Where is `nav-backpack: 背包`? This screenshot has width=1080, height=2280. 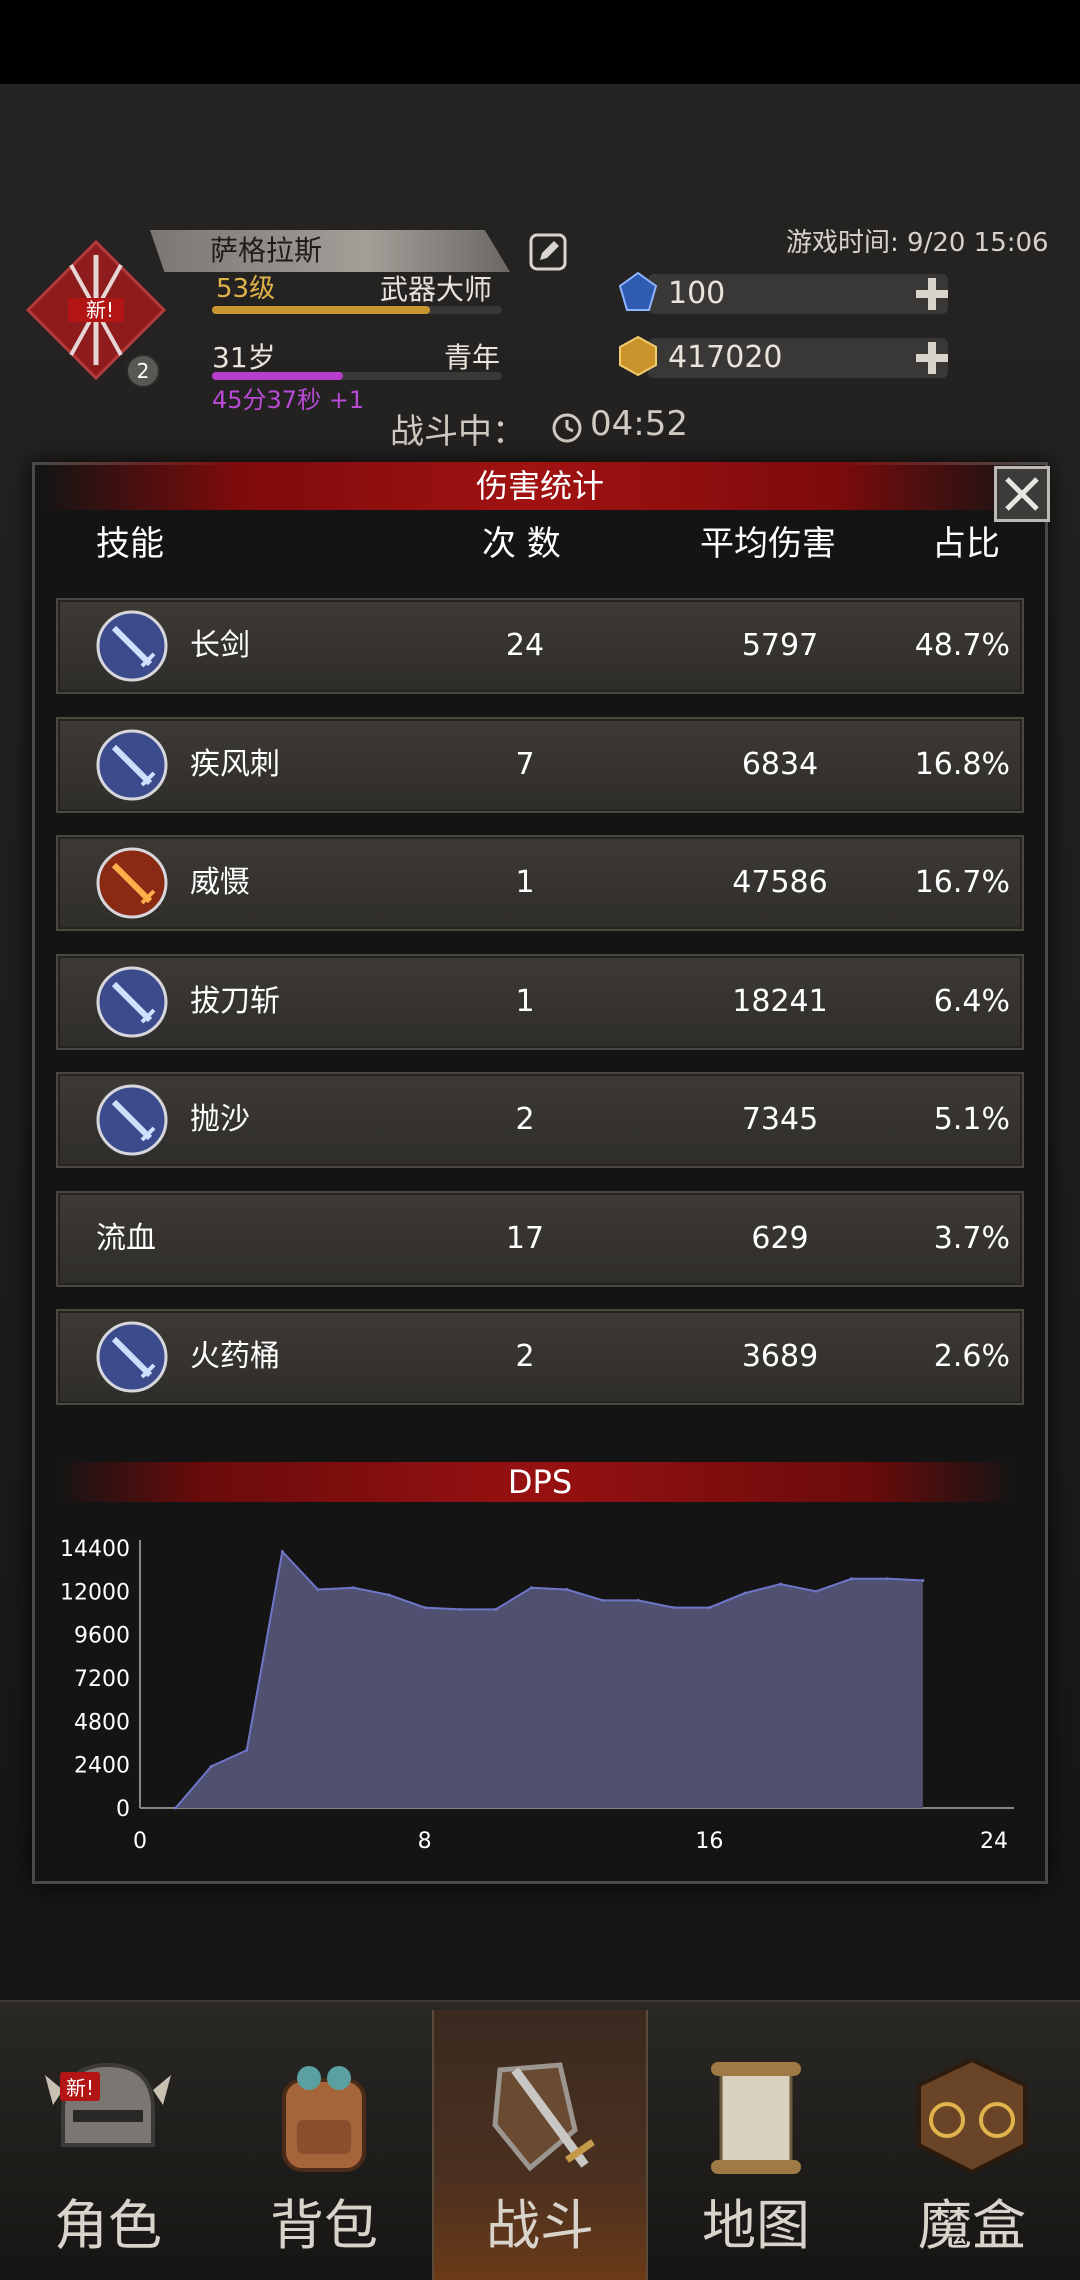 nav-backpack: 背包 is located at coordinates (324, 2145).